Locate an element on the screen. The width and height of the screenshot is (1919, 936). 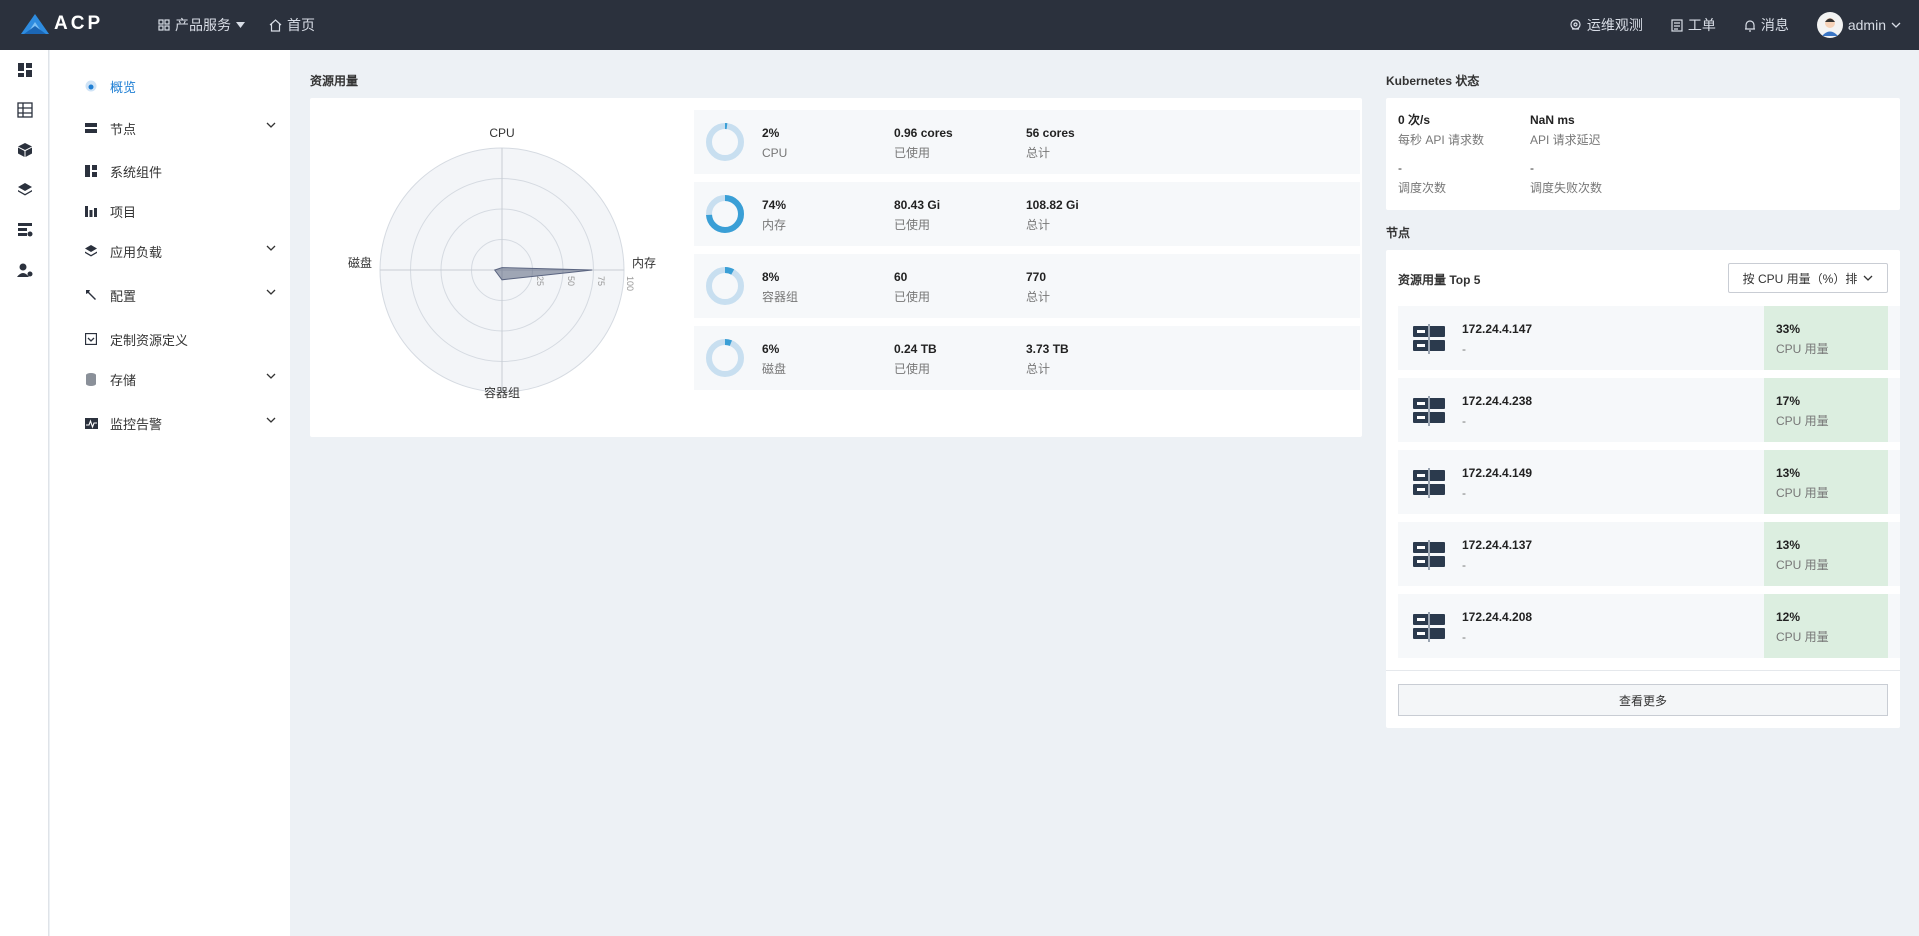
caret-down-icon is located at coordinates (240, 25).